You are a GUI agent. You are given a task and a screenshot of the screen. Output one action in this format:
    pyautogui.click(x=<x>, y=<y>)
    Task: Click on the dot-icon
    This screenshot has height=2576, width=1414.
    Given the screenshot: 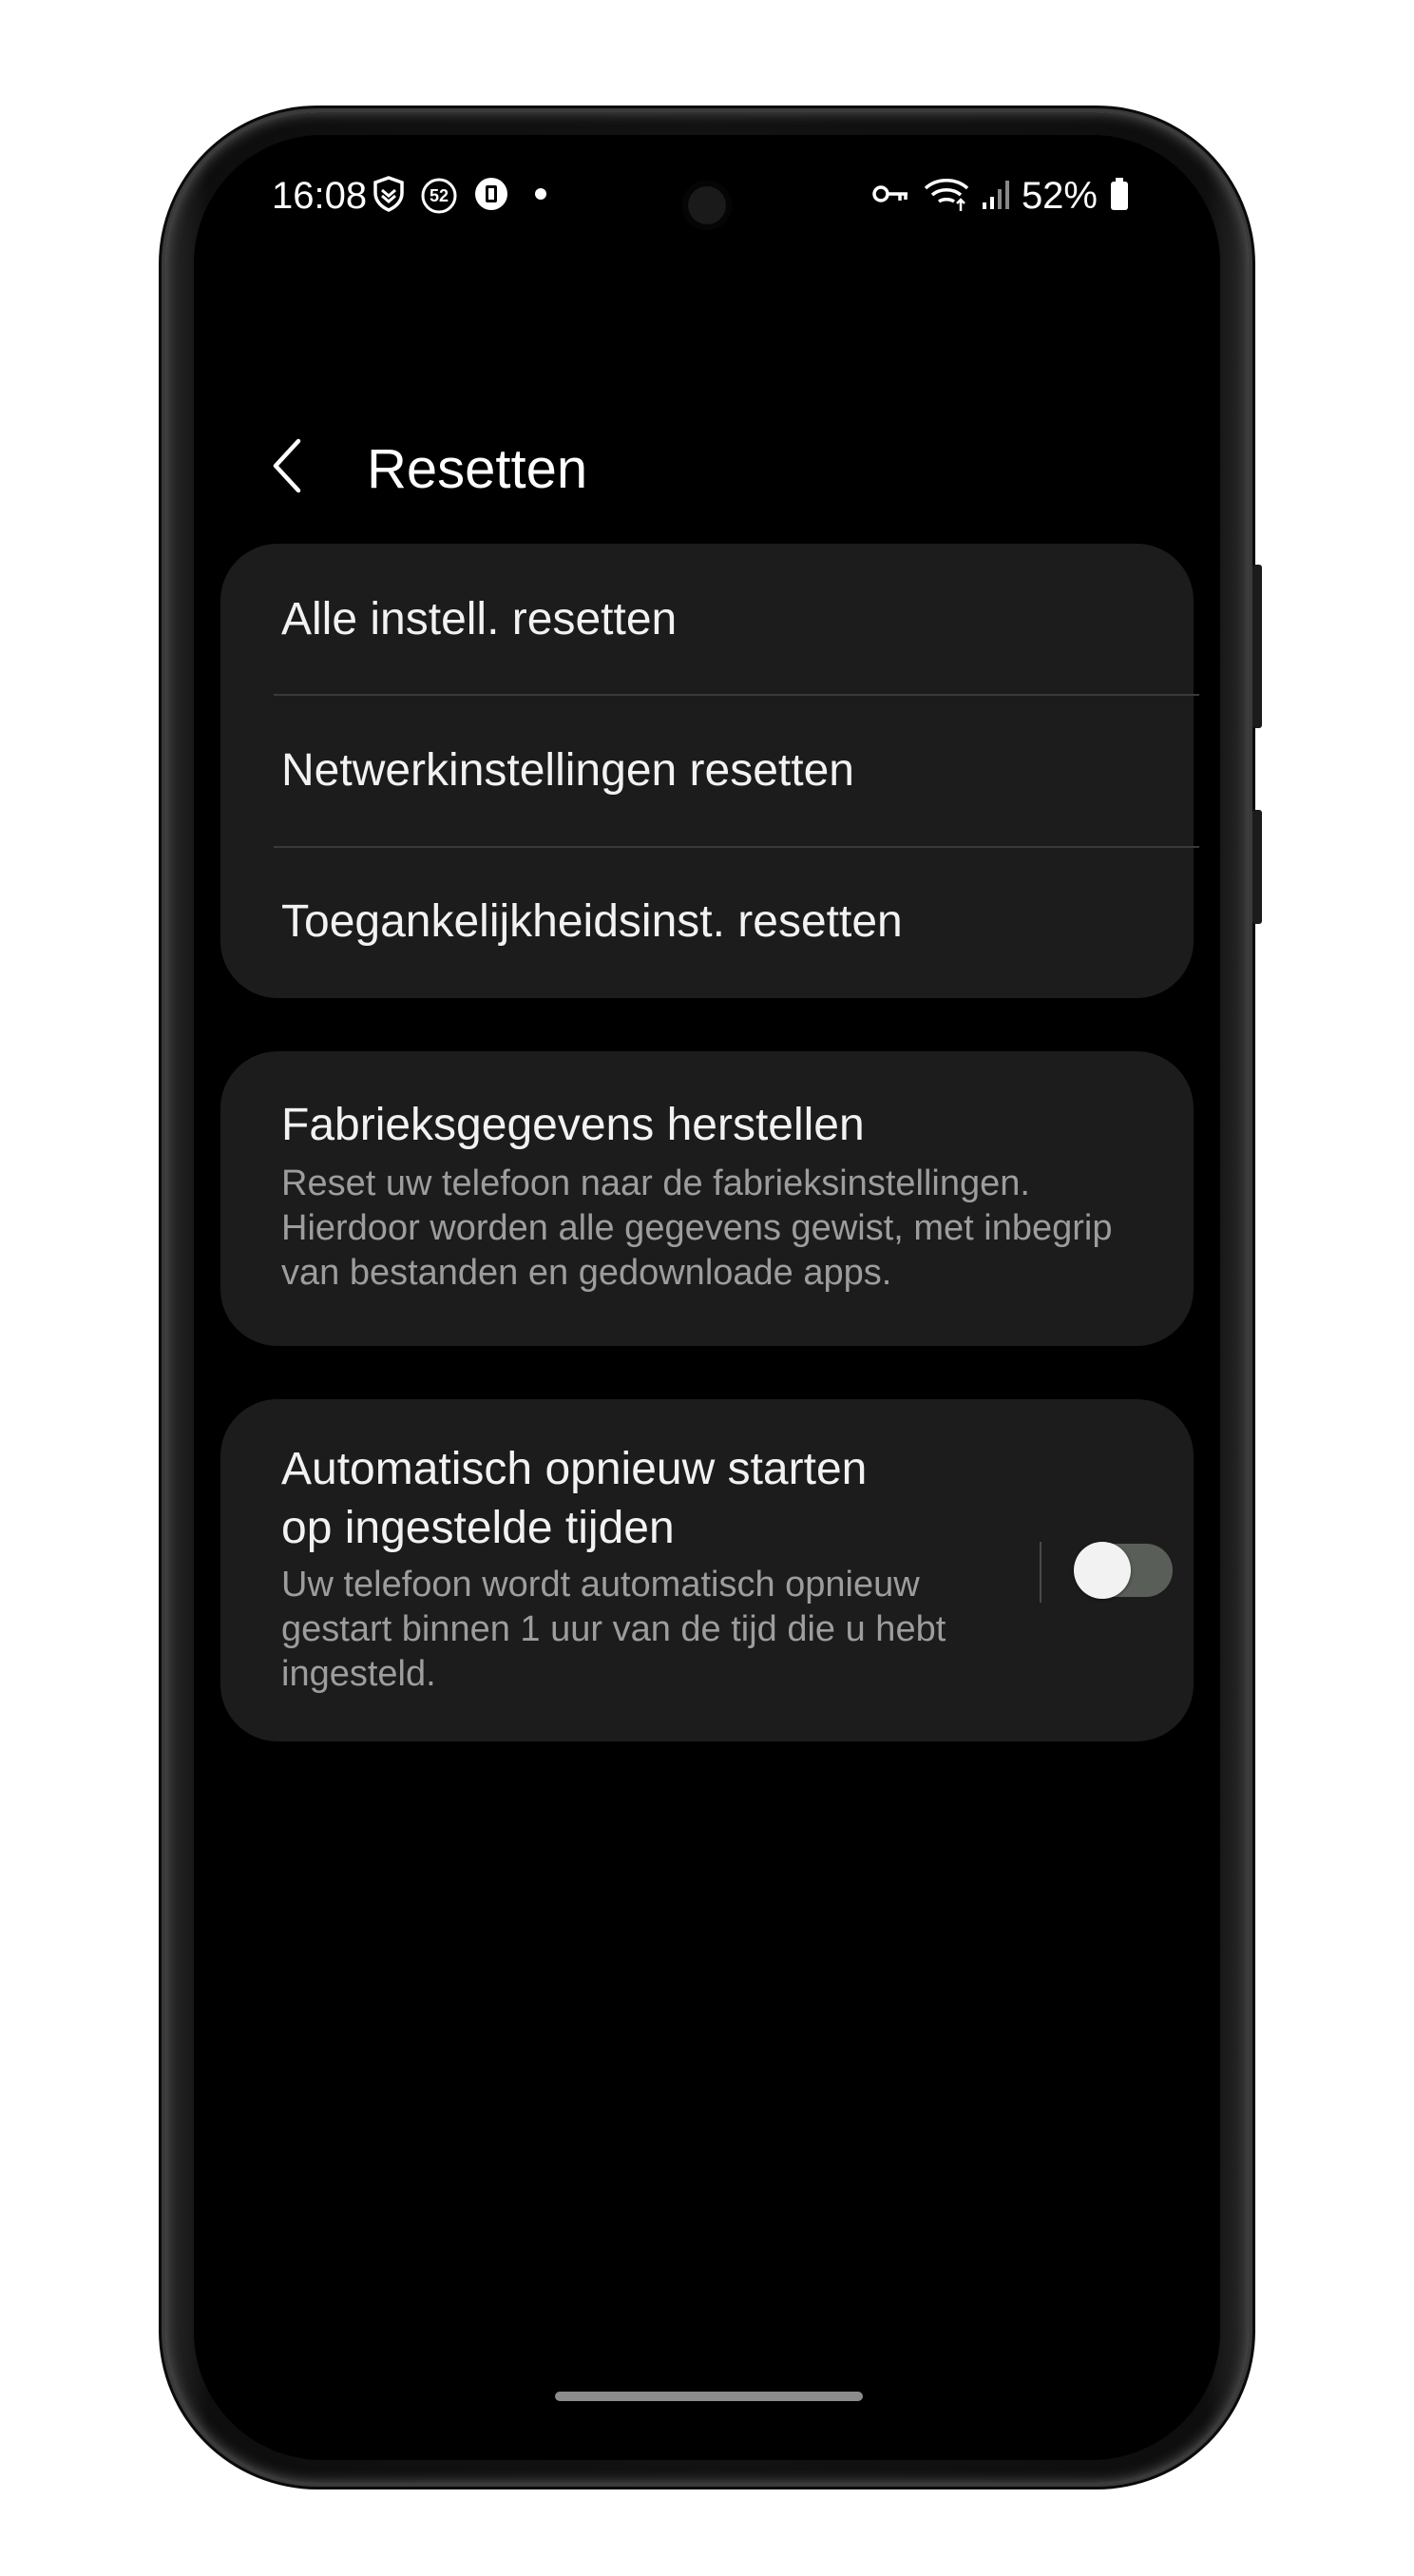 What is the action you would take?
    pyautogui.click(x=540, y=196)
    